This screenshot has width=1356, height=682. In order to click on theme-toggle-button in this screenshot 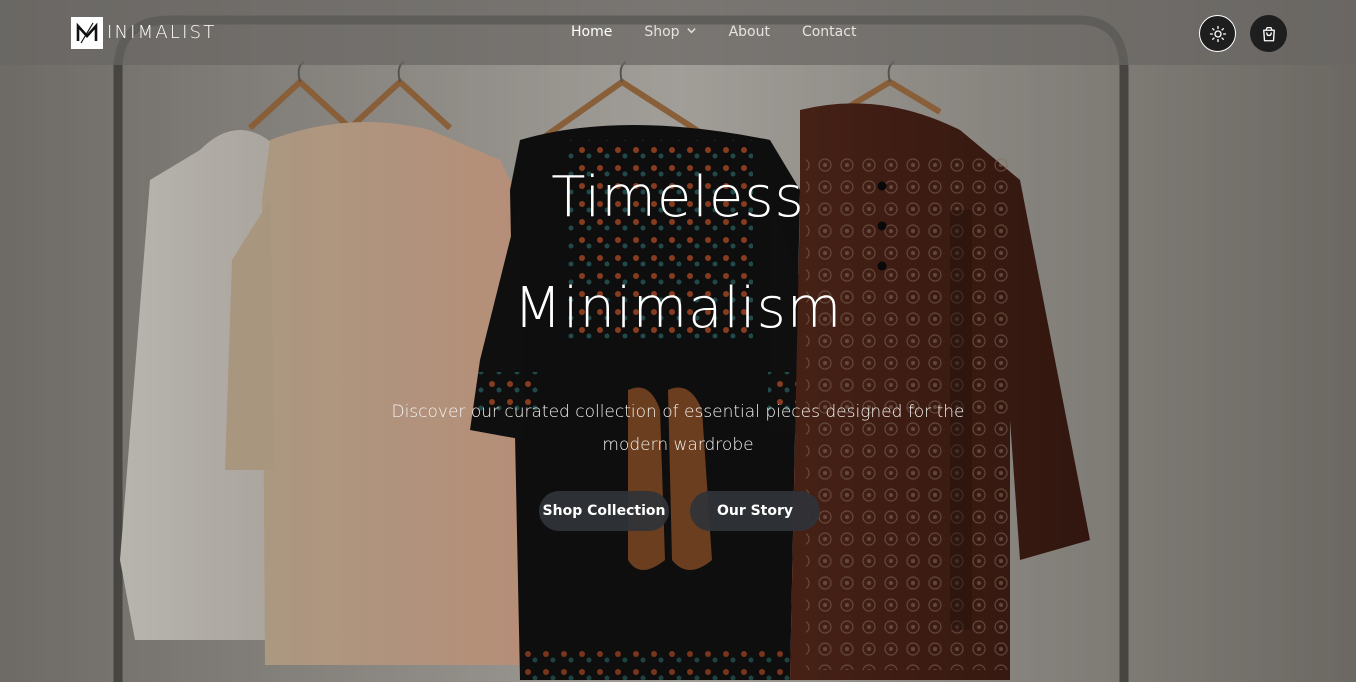, I will do `click(1217, 33)`.